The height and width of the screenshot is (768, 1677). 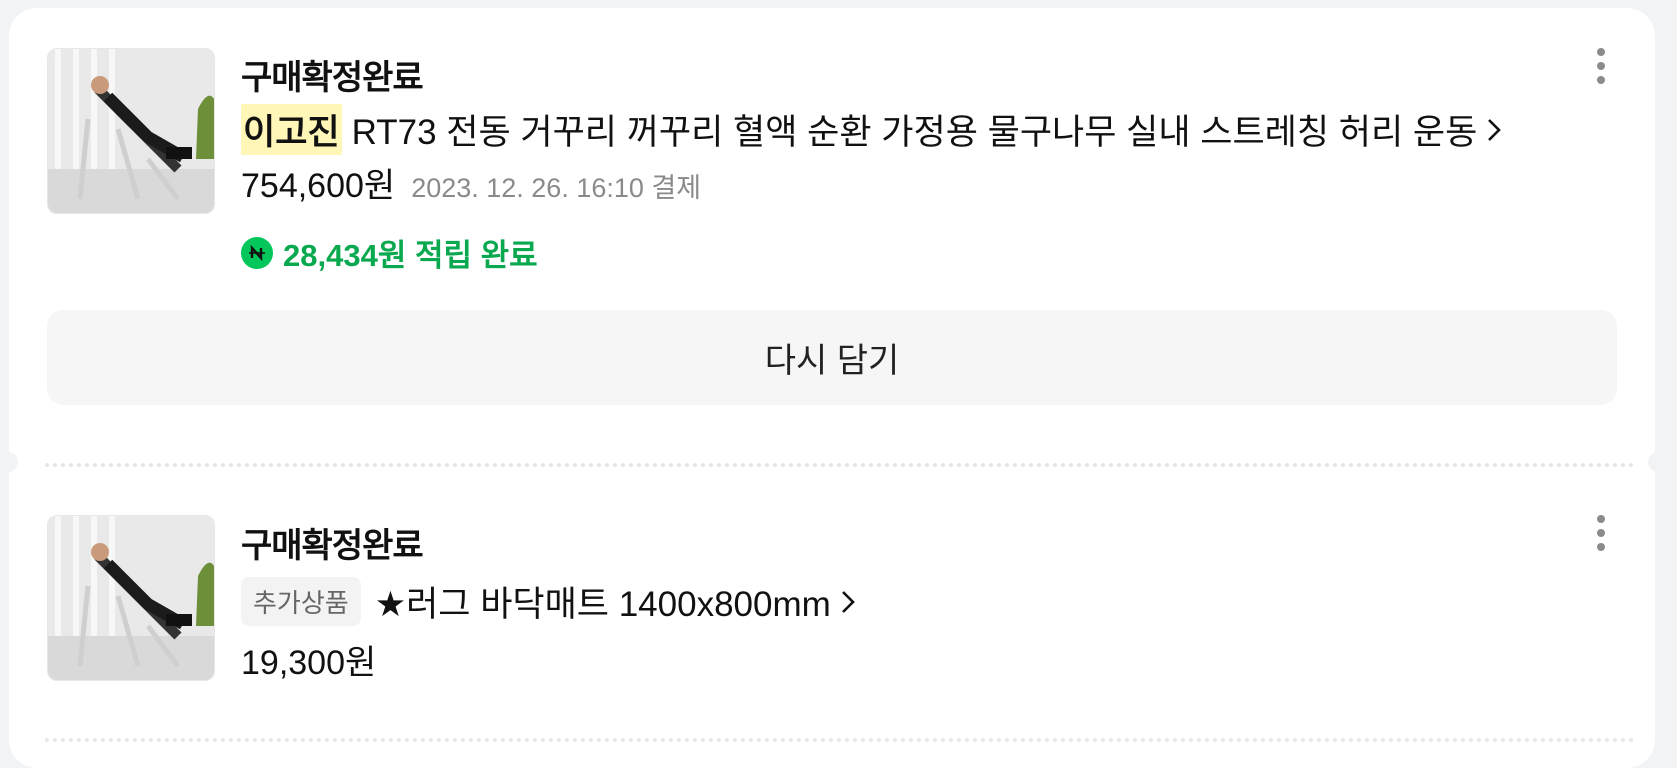 I want to click on product-name: ★러그 바닥매트 1400x800mm, so click(x=602, y=604).